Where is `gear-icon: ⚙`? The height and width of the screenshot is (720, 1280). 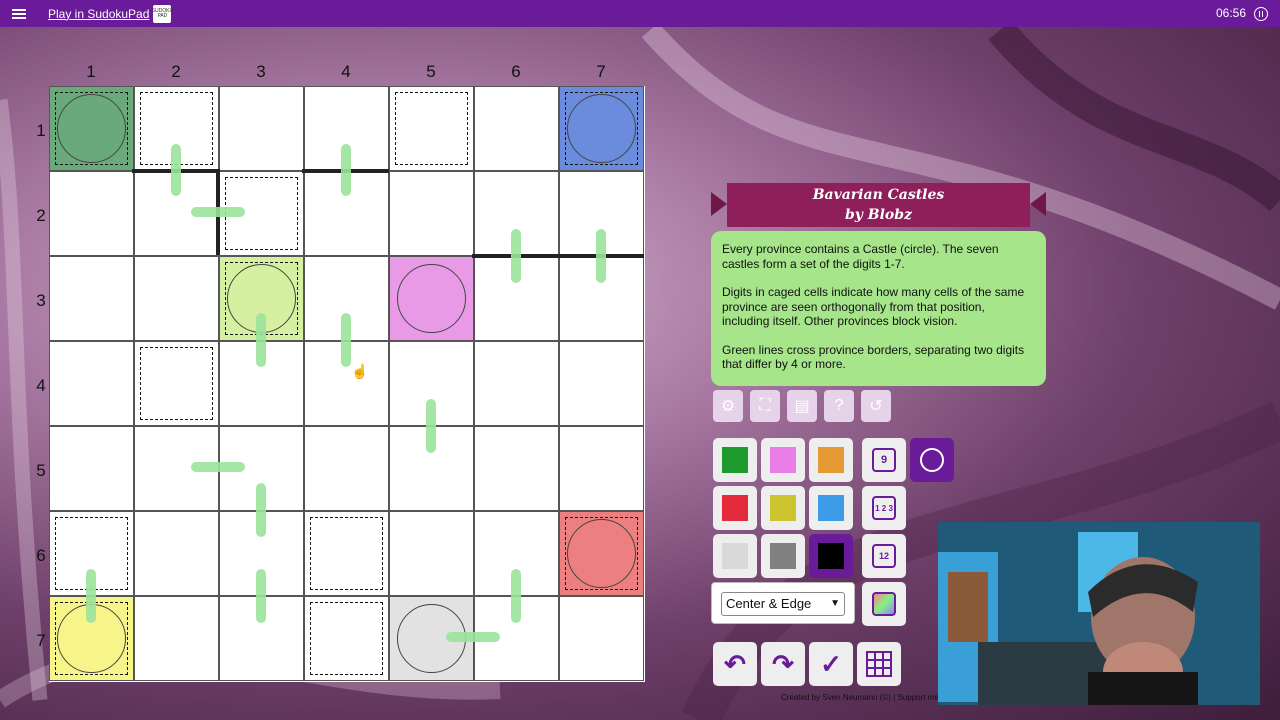 gear-icon: ⚙ is located at coordinates (728, 406).